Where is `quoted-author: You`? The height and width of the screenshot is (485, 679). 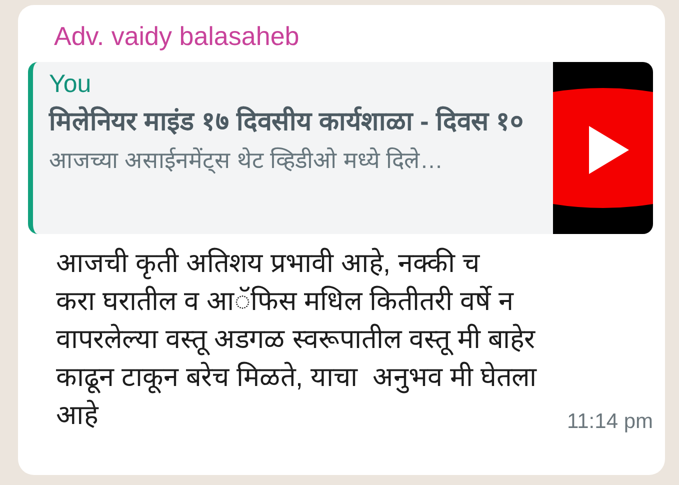 quoted-author: You is located at coordinates (70, 84).